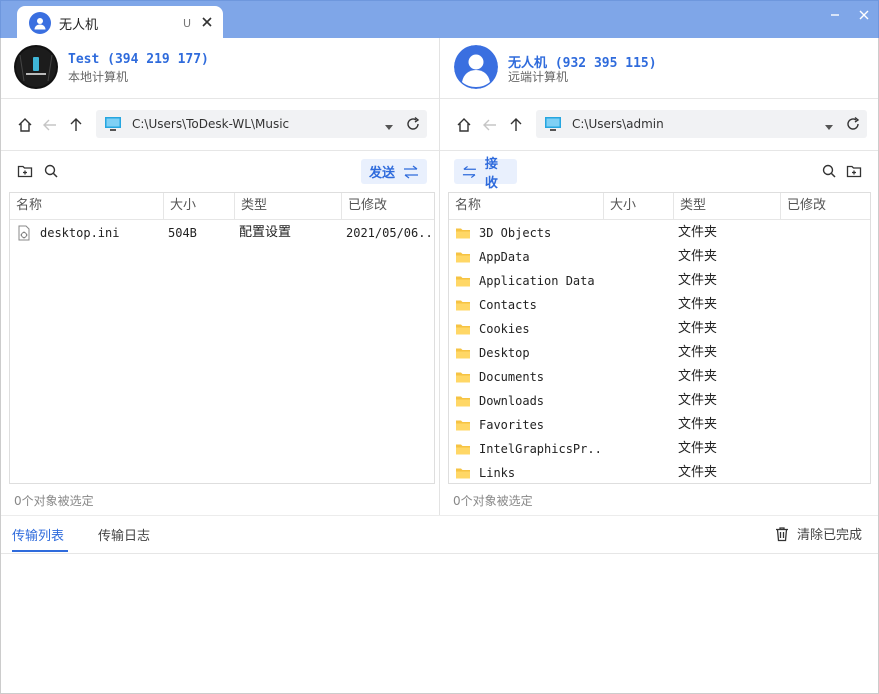 Image resolution: width=879 pixels, height=694 pixels. What do you see at coordinates (659, 425) in the screenshot?
I see `table-row: Favorites 文件夹` at bounding box center [659, 425].